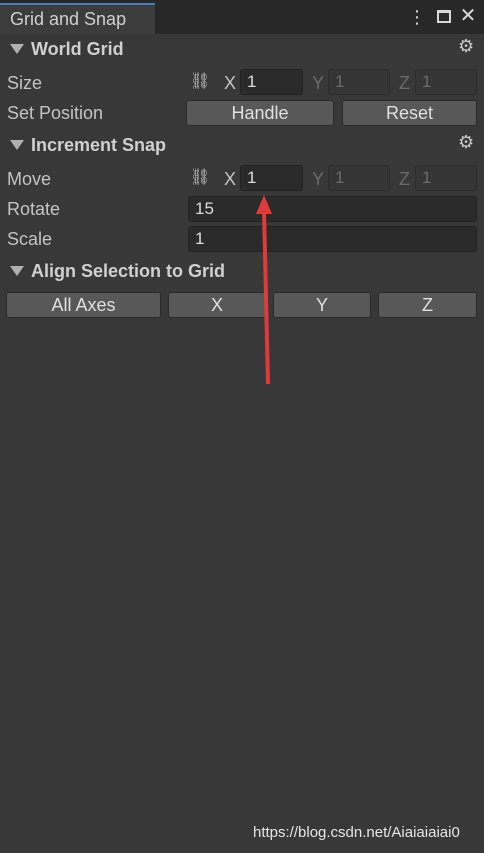  I want to click on annotation-arrow, so click(264, 290).